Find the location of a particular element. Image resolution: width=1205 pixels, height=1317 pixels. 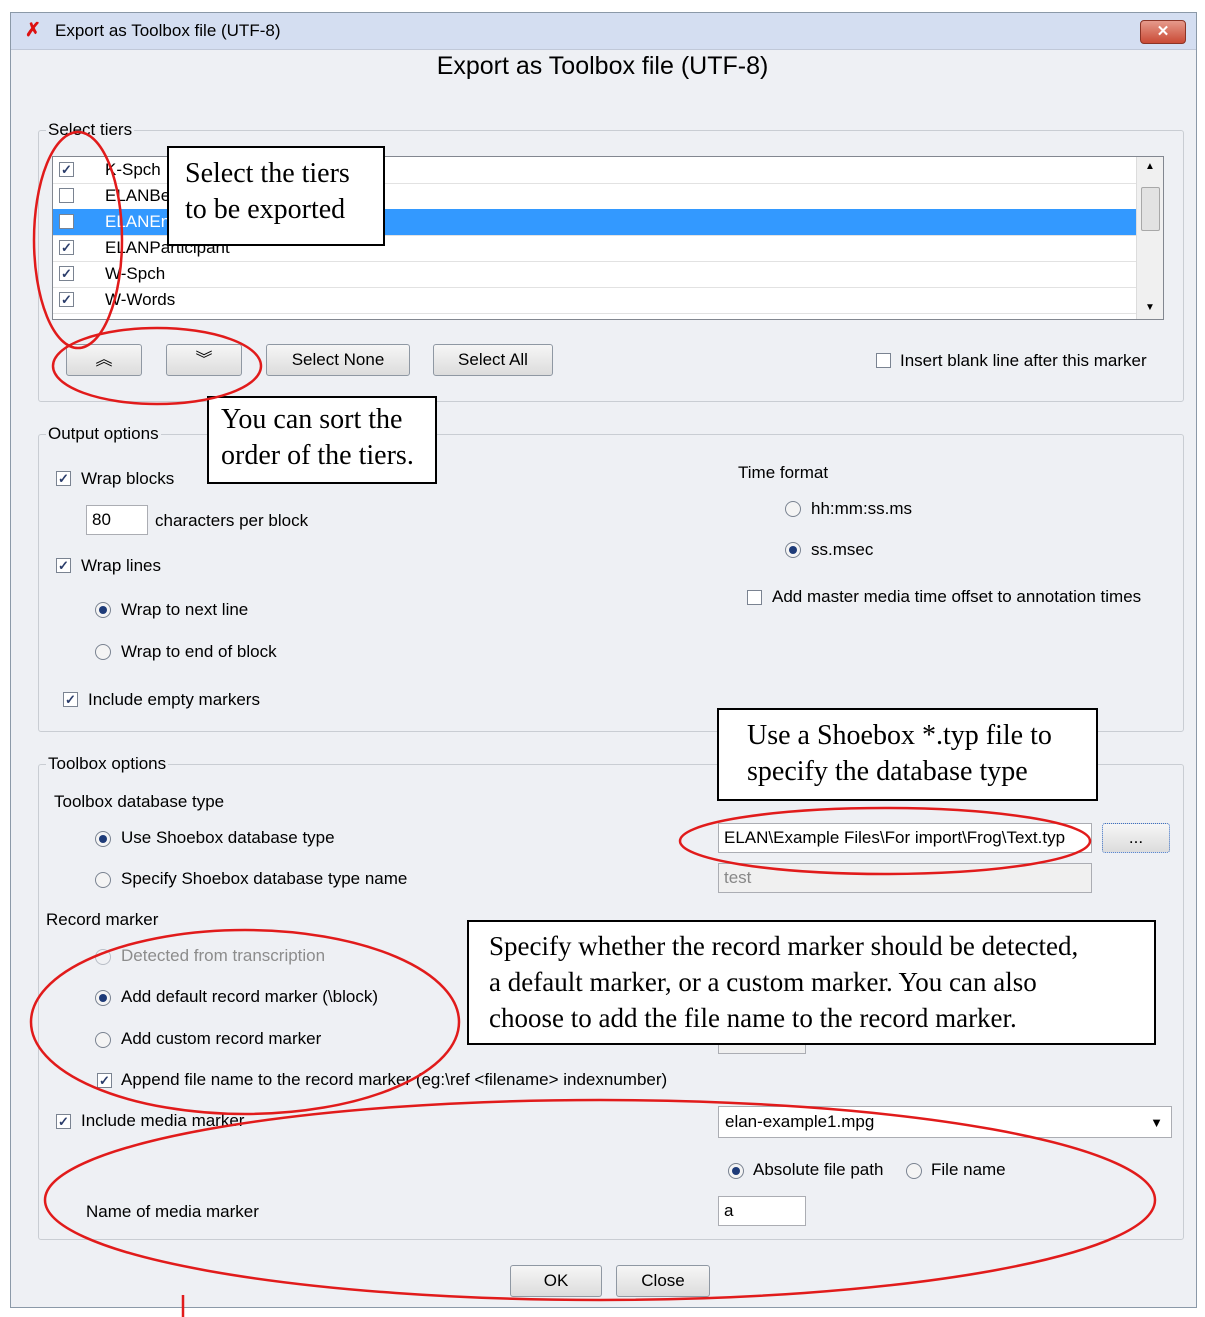

media-file-select: elan-example1.mpg ▼ is located at coordinates (945, 1122).